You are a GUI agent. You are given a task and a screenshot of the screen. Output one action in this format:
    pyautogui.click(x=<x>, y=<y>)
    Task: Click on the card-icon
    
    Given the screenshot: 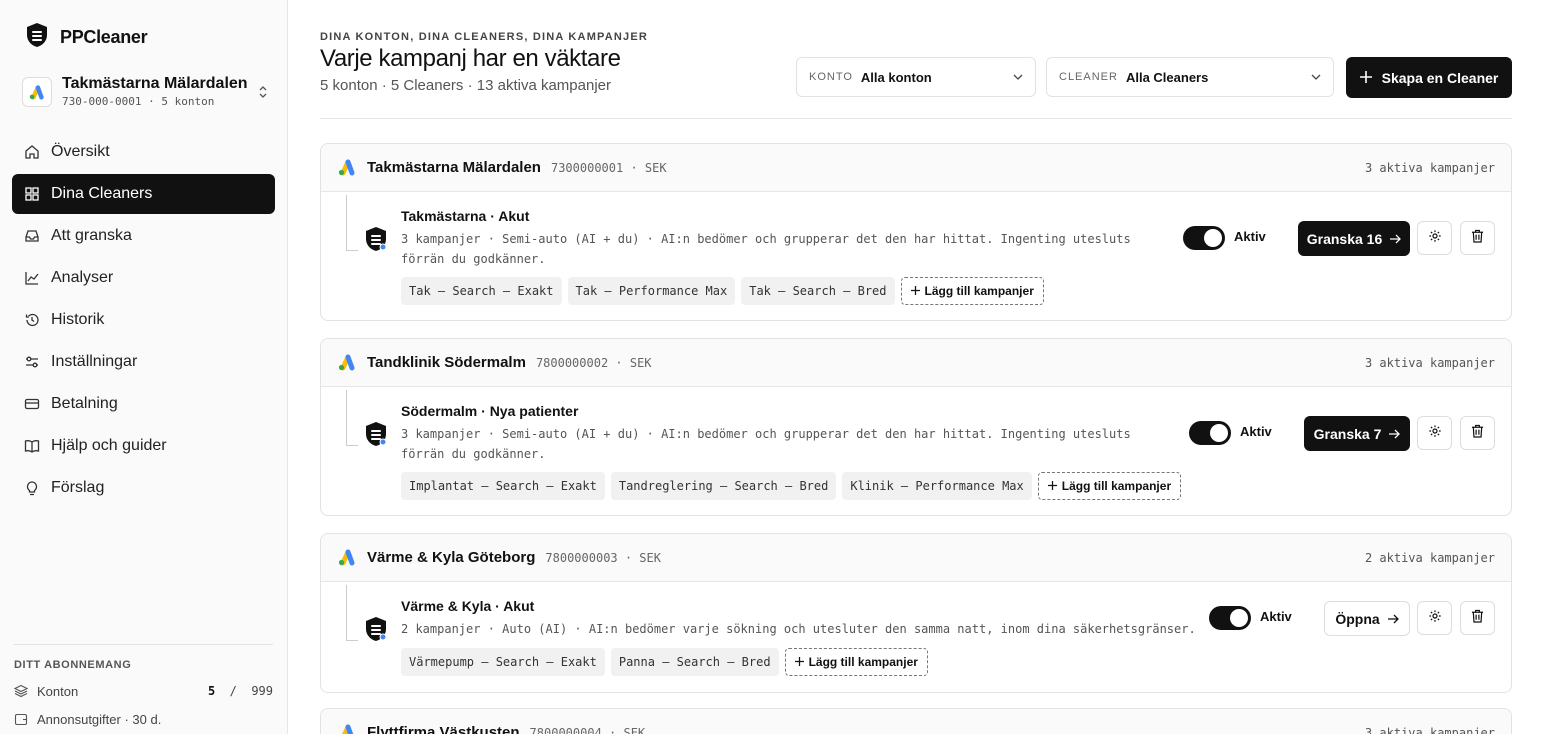 What is the action you would take?
    pyautogui.click(x=32, y=404)
    